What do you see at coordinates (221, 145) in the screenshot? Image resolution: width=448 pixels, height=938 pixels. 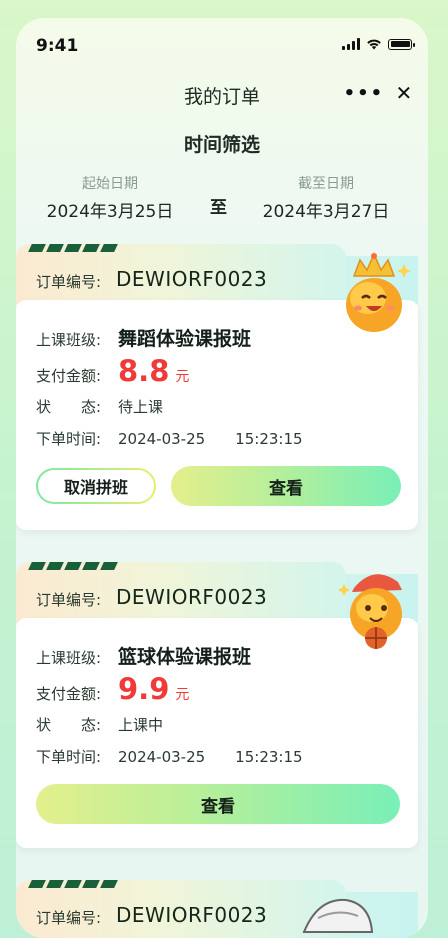 I see `filter-title: 时间筛选` at bounding box center [221, 145].